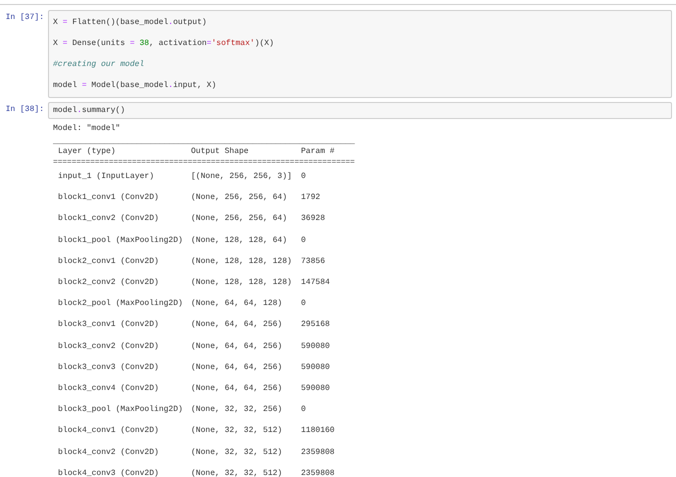 Image resolution: width=676 pixels, height=477 pixels. I want to click on table-cell-text: block1_conv1 (Conv2D), so click(108, 198).